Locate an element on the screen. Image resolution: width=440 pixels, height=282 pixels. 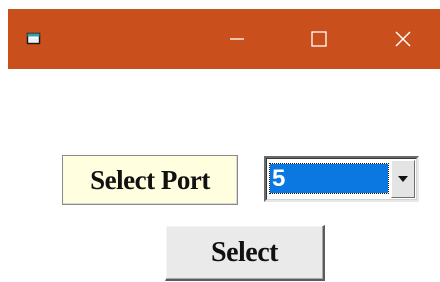
minimize-button is located at coordinates (237, 39).